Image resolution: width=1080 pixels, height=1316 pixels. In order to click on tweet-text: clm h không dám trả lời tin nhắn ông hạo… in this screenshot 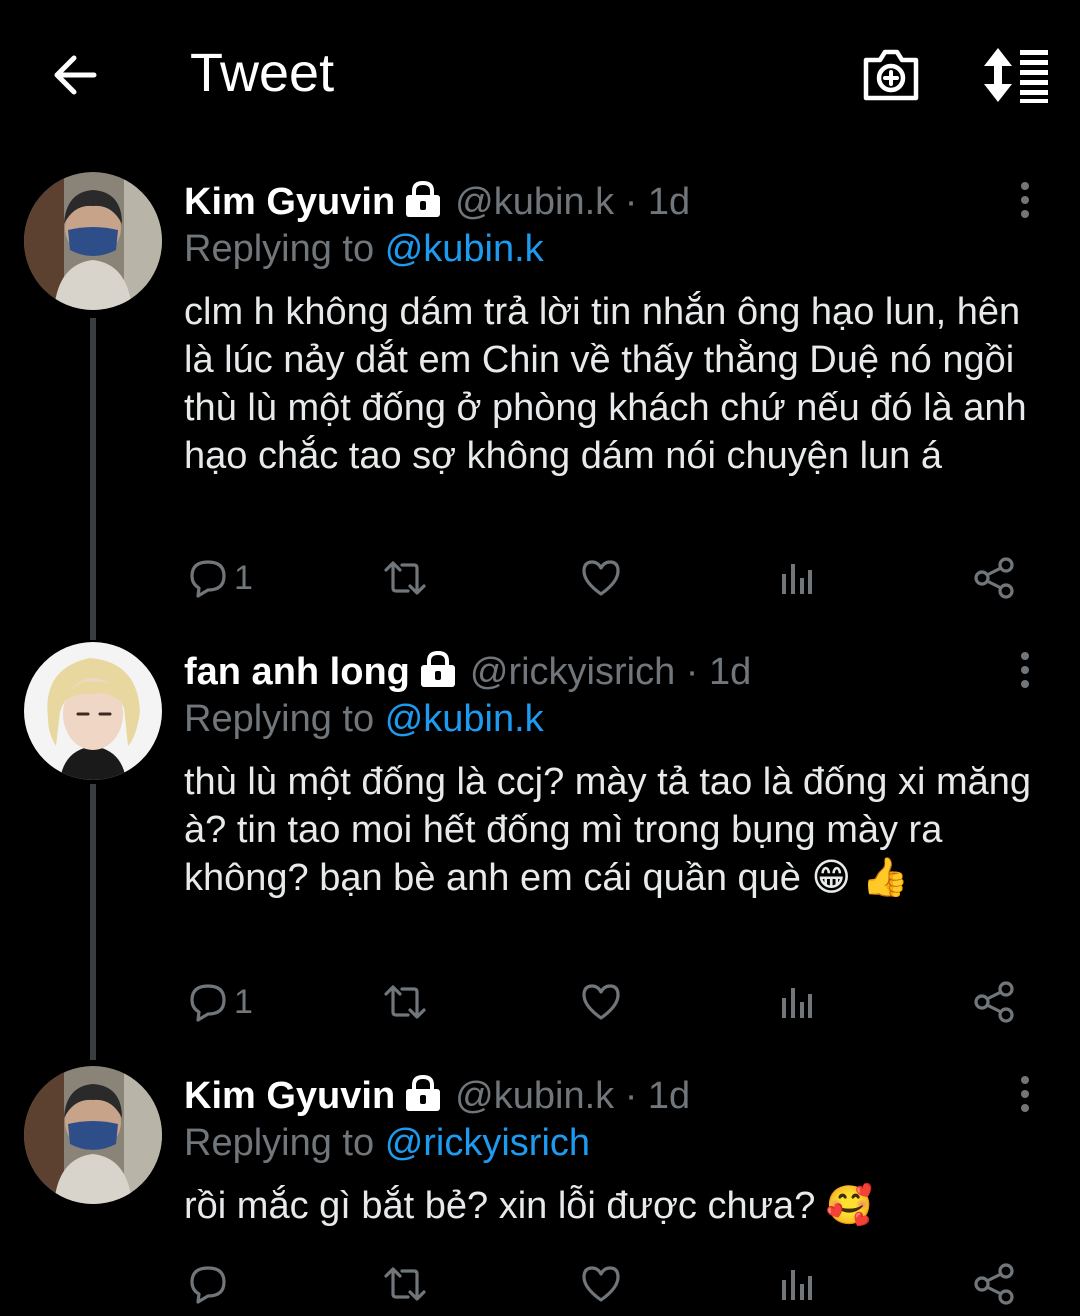, I will do `click(605, 384)`.